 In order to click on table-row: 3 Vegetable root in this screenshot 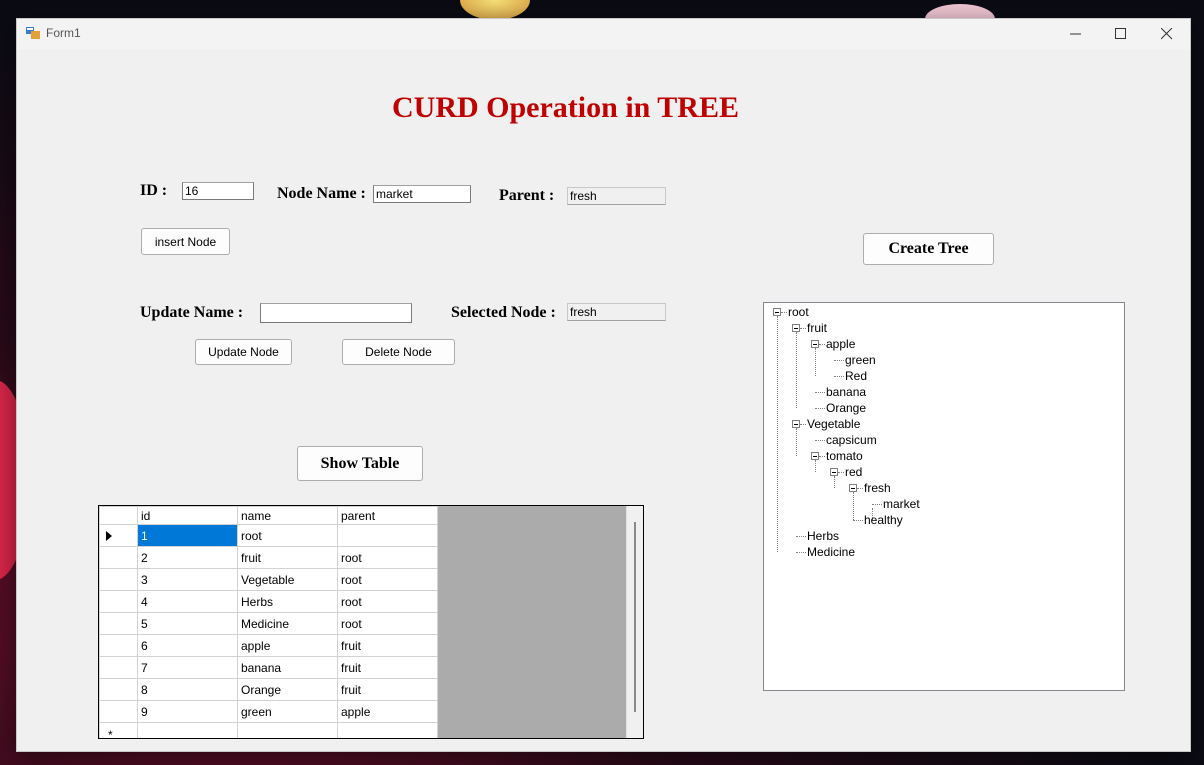, I will do `click(268, 579)`.